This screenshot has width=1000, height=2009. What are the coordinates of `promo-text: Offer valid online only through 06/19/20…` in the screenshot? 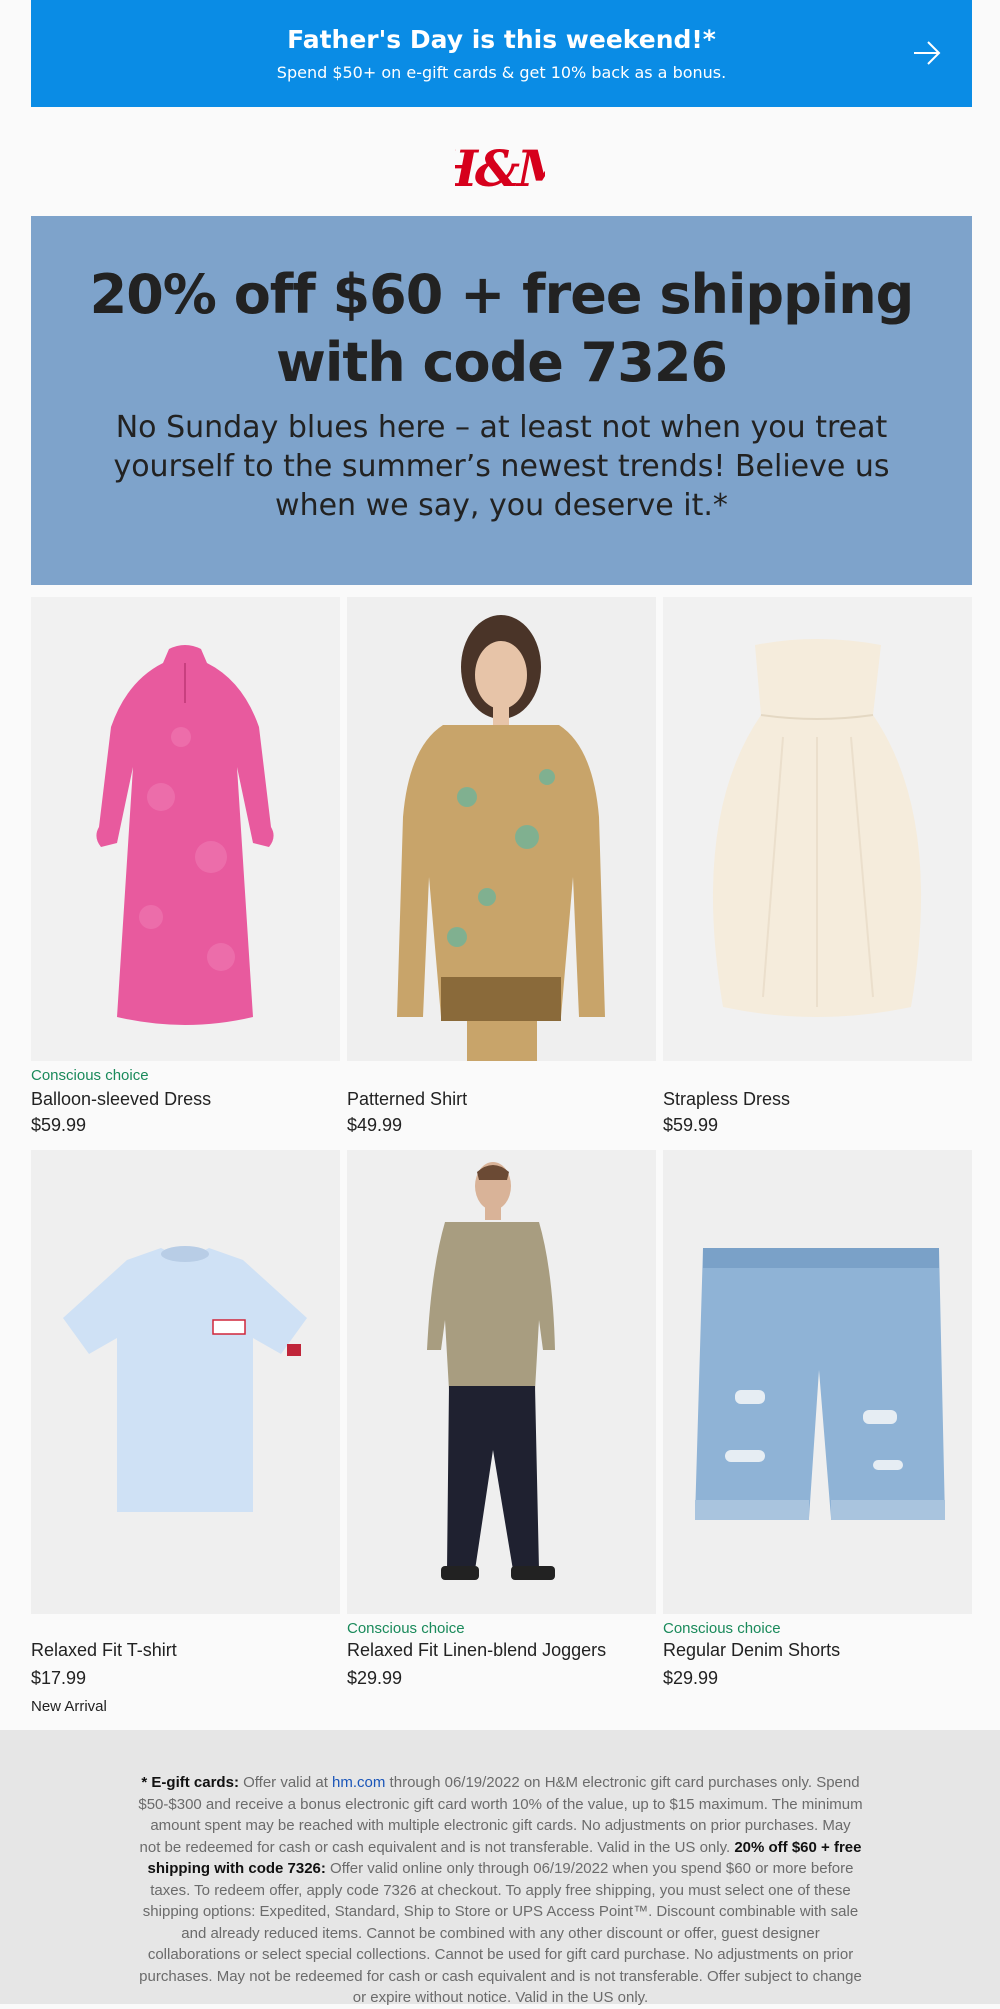 It's located at (500, 1933).